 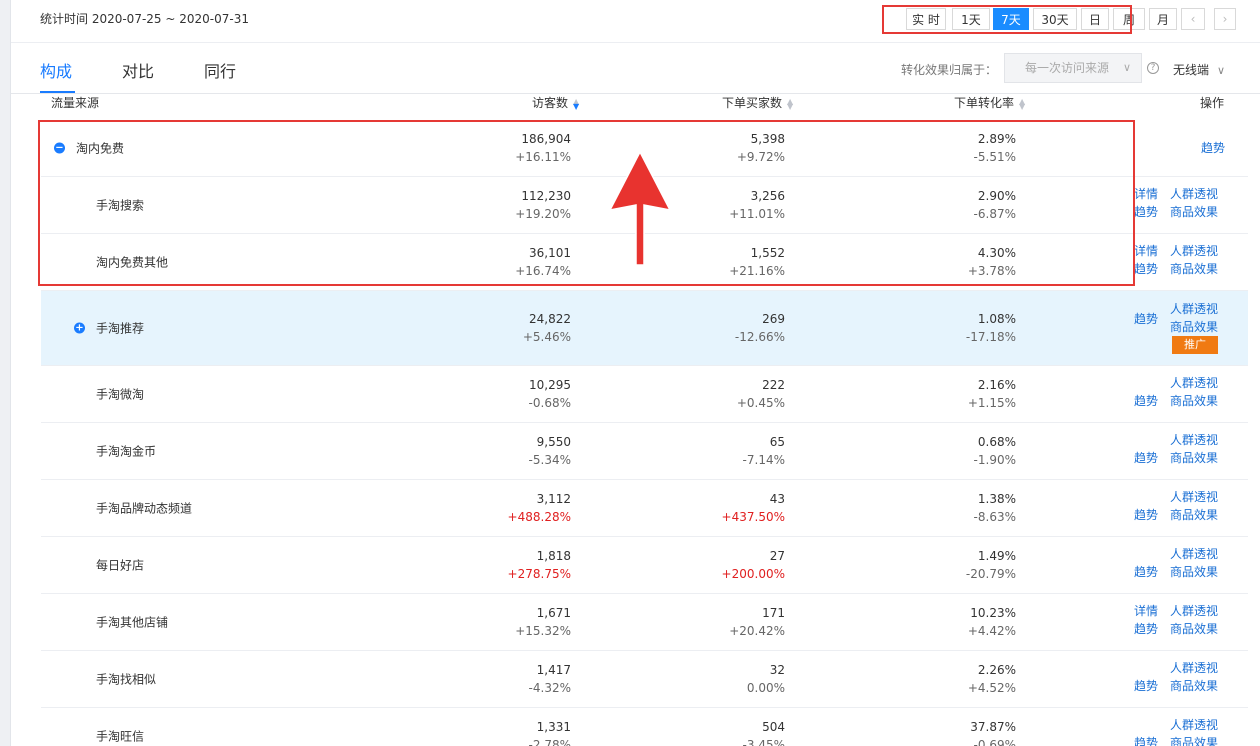 What do you see at coordinates (553, 613) in the screenshot?
I see `metric-value: 1,671` at bounding box center [553, 613].